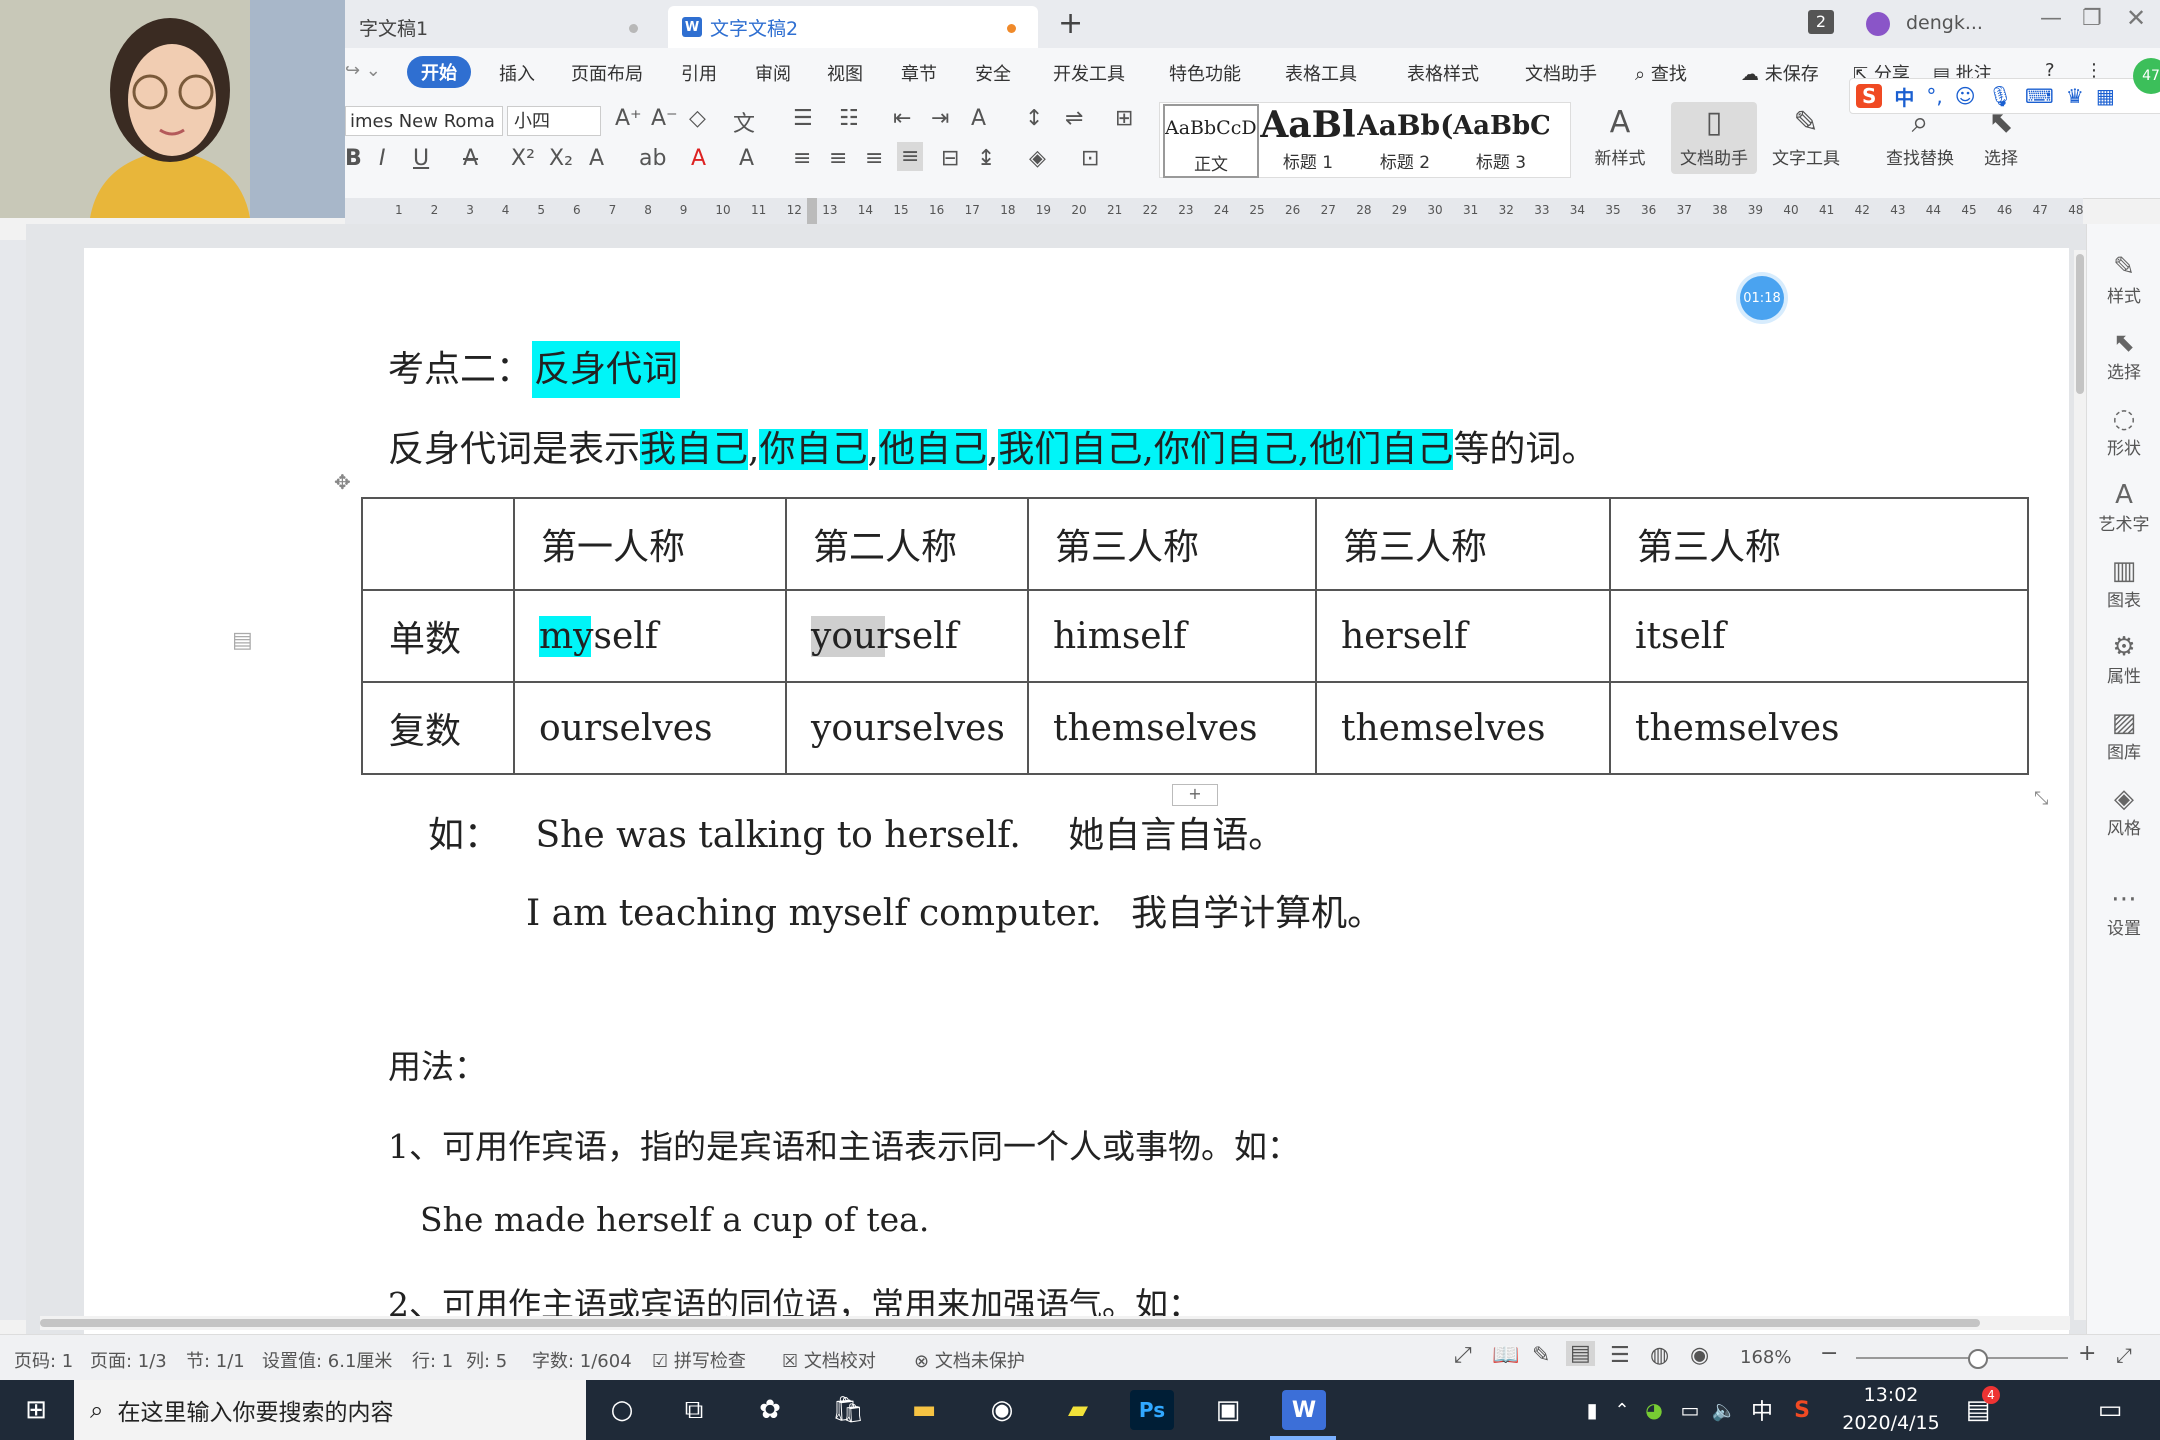 This screenshot has height=1440, width=2160. I want to click on status-pages: 页面: 1/3, so click(128, 1360).